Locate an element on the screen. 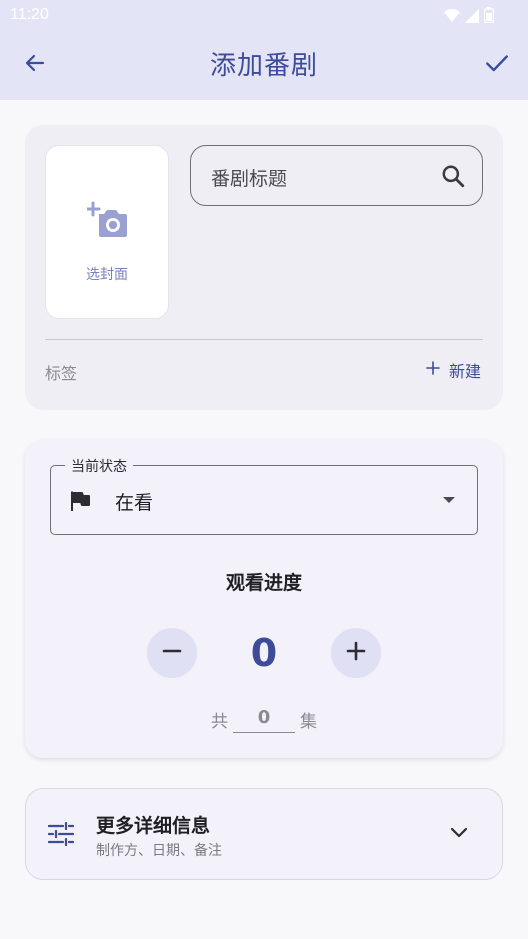  more-details-title: 更多详细信息 is located at coordinates (153, 826).